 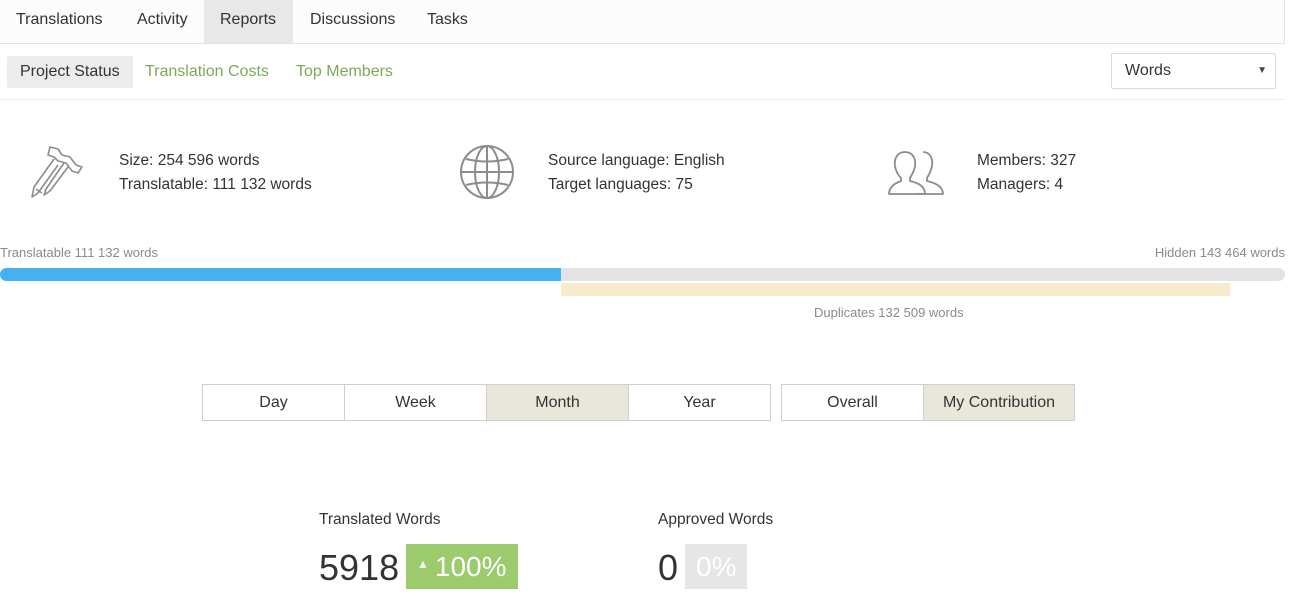 I want to click on scope-overall-button: Overall, so click(x=853, y=402).